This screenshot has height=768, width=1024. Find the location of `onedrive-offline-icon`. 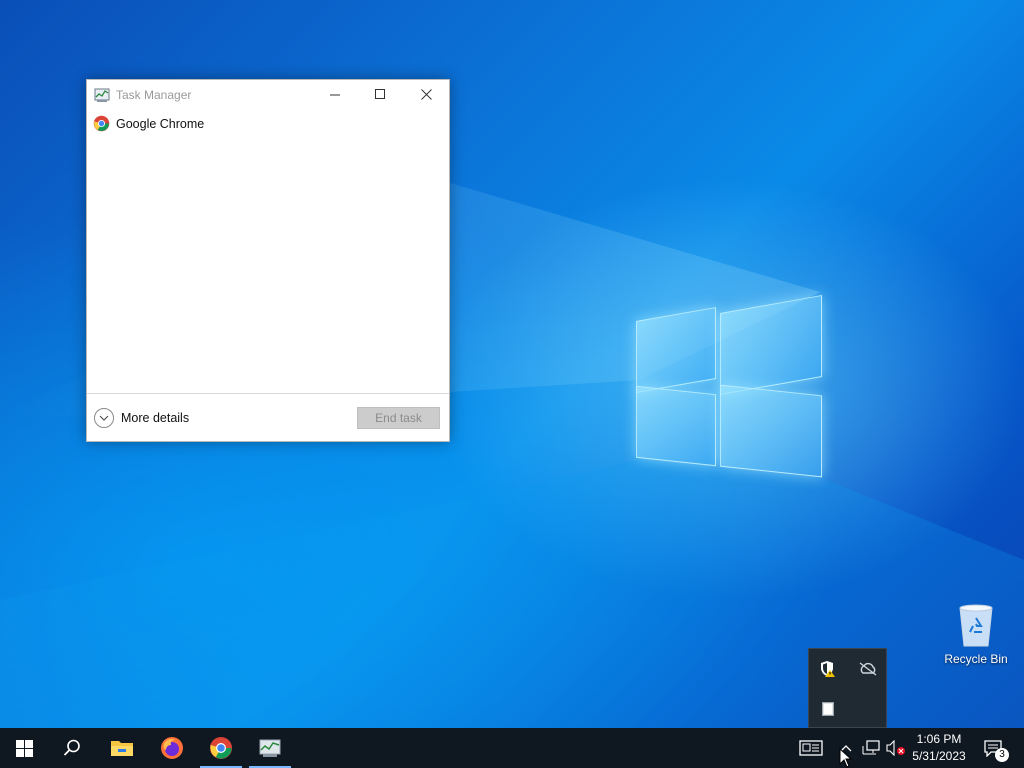

onedrive-offline-icon is located at coordinates (868, 669).